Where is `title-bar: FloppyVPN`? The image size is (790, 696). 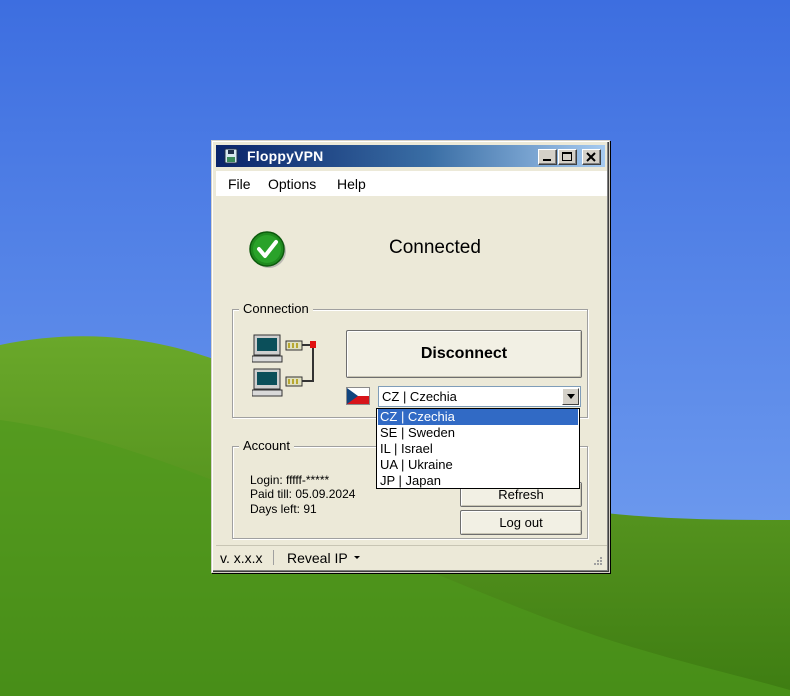
title-bar: FloppyVPN is located at coordinates (410, 156).